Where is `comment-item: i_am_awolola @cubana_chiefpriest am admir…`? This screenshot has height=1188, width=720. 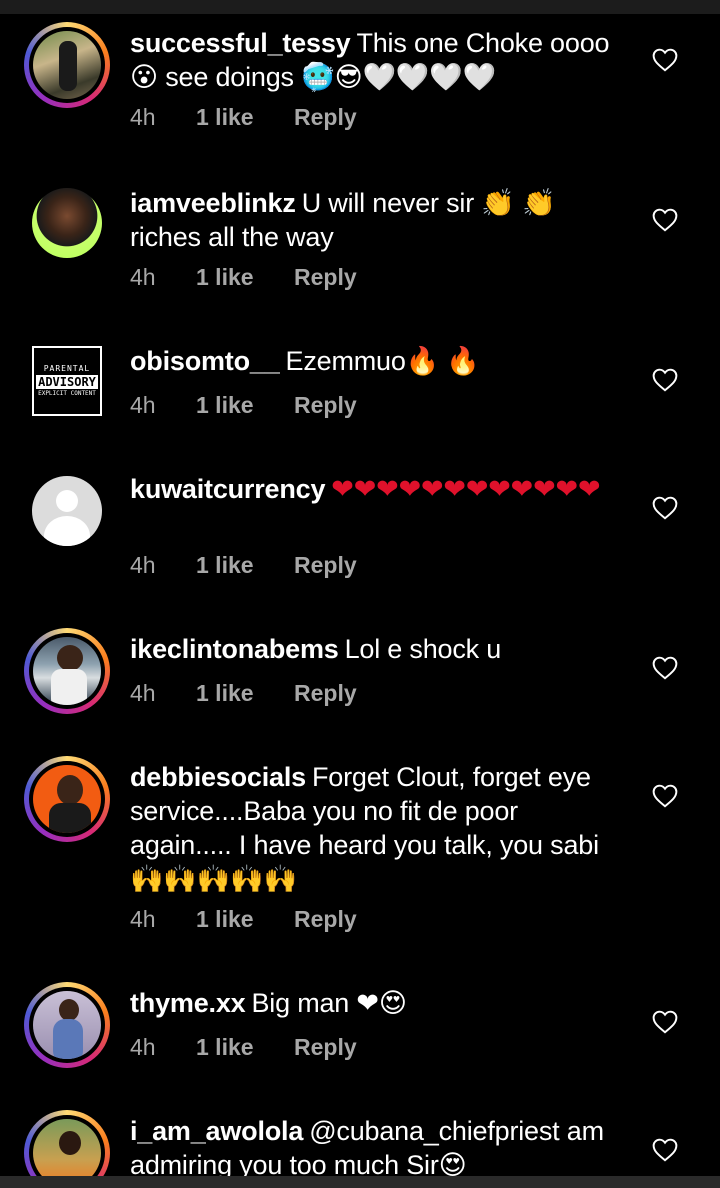
comment-item: i_am_awolola @cubana_chiefpriest am admir… is located at coordinates (360, 1143).